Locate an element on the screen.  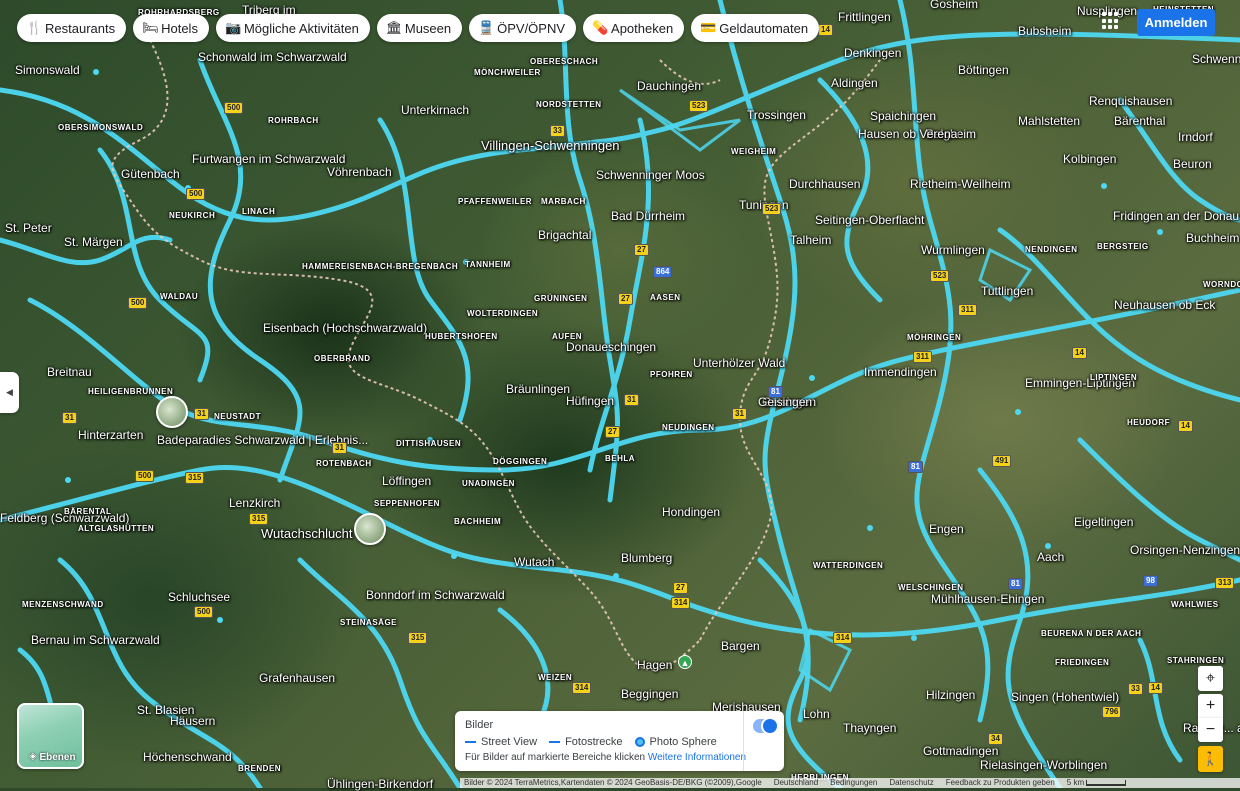
place-label: Blumberg is located at coordinates (646, 558).